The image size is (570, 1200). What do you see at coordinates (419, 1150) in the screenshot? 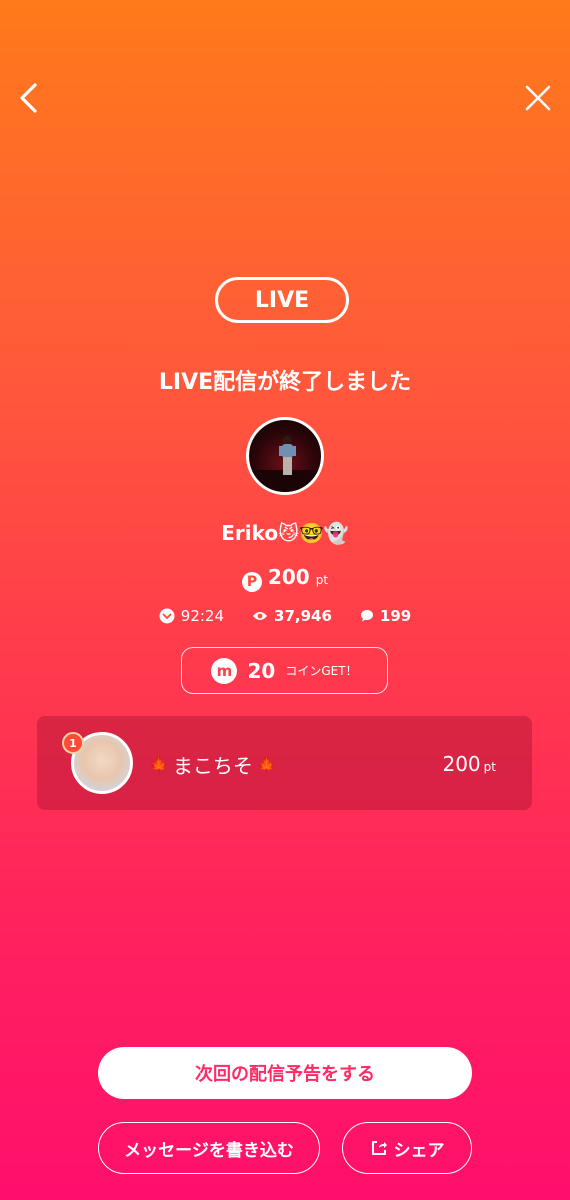
I see `share-label: シェア` at bounding box center [419, 1150].